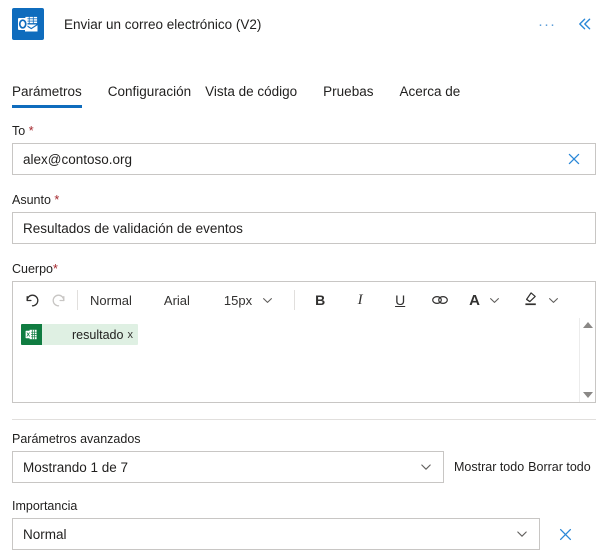 The width and height of the screenshot is (608, 550). What do you see at coordinates (28, 335) in the screenshot?
I see `svg-text: X` at bounding box center [28, 335].